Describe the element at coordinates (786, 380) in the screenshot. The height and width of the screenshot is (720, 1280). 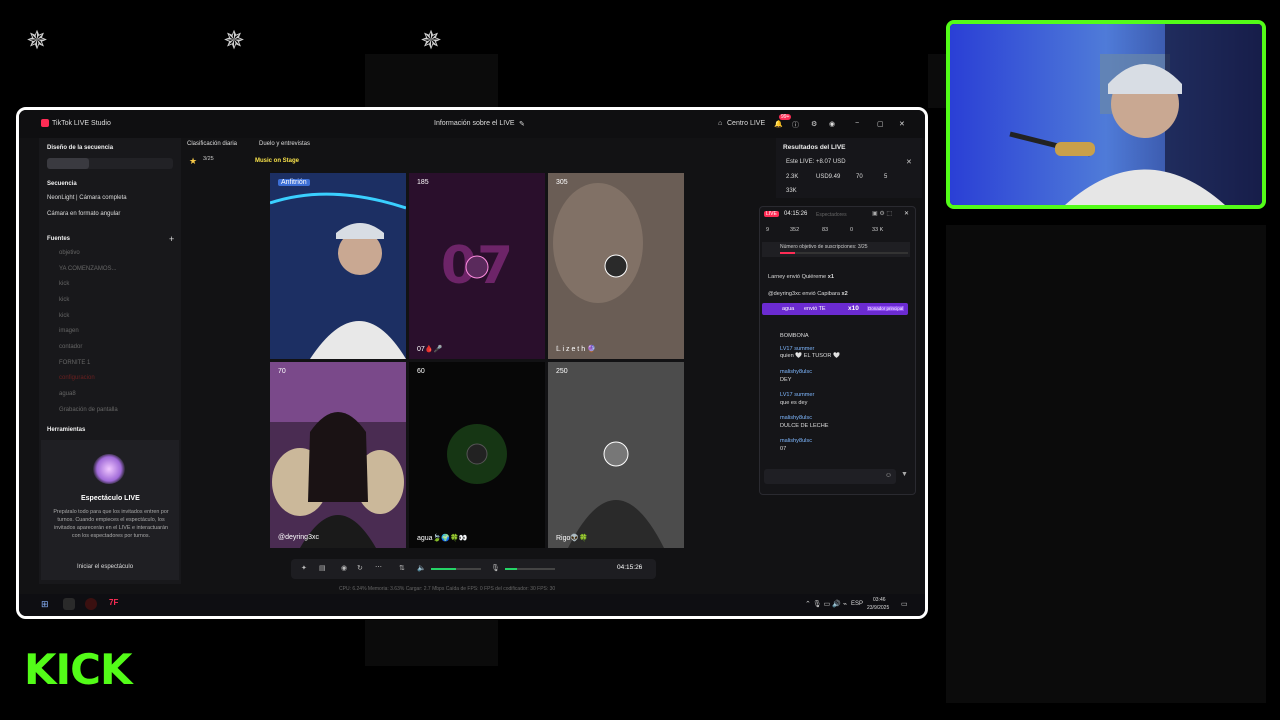
I see `chat-message: DEY` at that location.